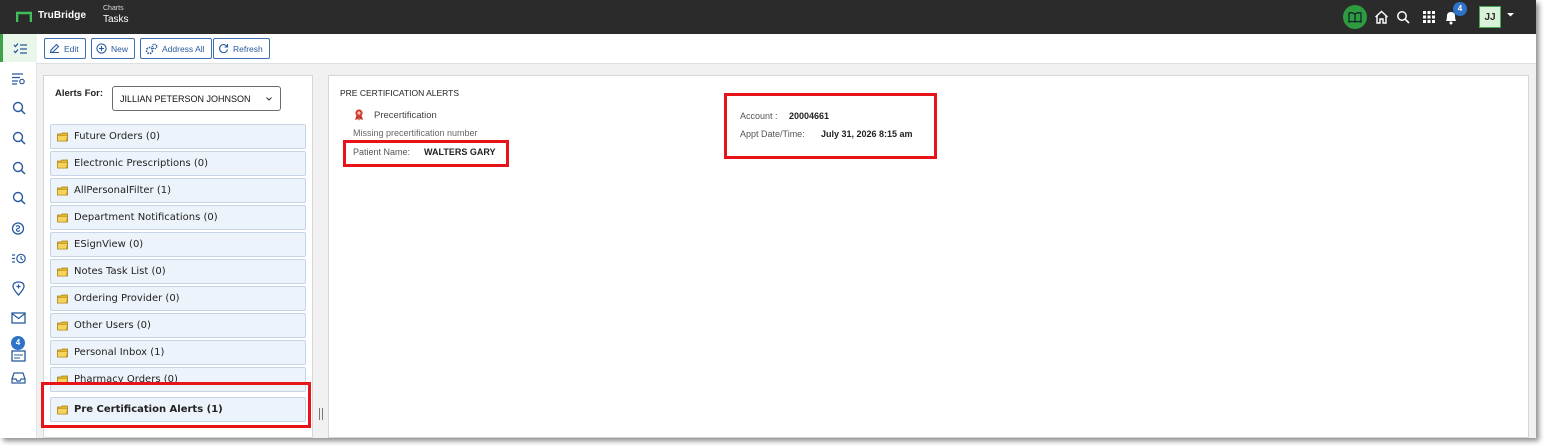 The image size is (1544, 446). Describe the element at coordinates (18, 78) in the screenshot. I see `filter-list-icon` at that location.